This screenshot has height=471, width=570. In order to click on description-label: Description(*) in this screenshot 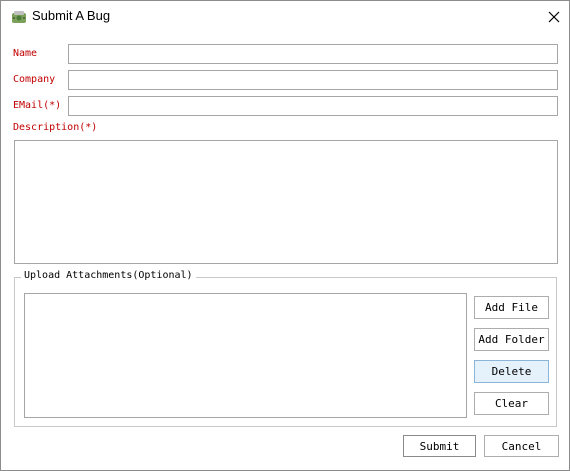, I will do `click(55, 127)`.